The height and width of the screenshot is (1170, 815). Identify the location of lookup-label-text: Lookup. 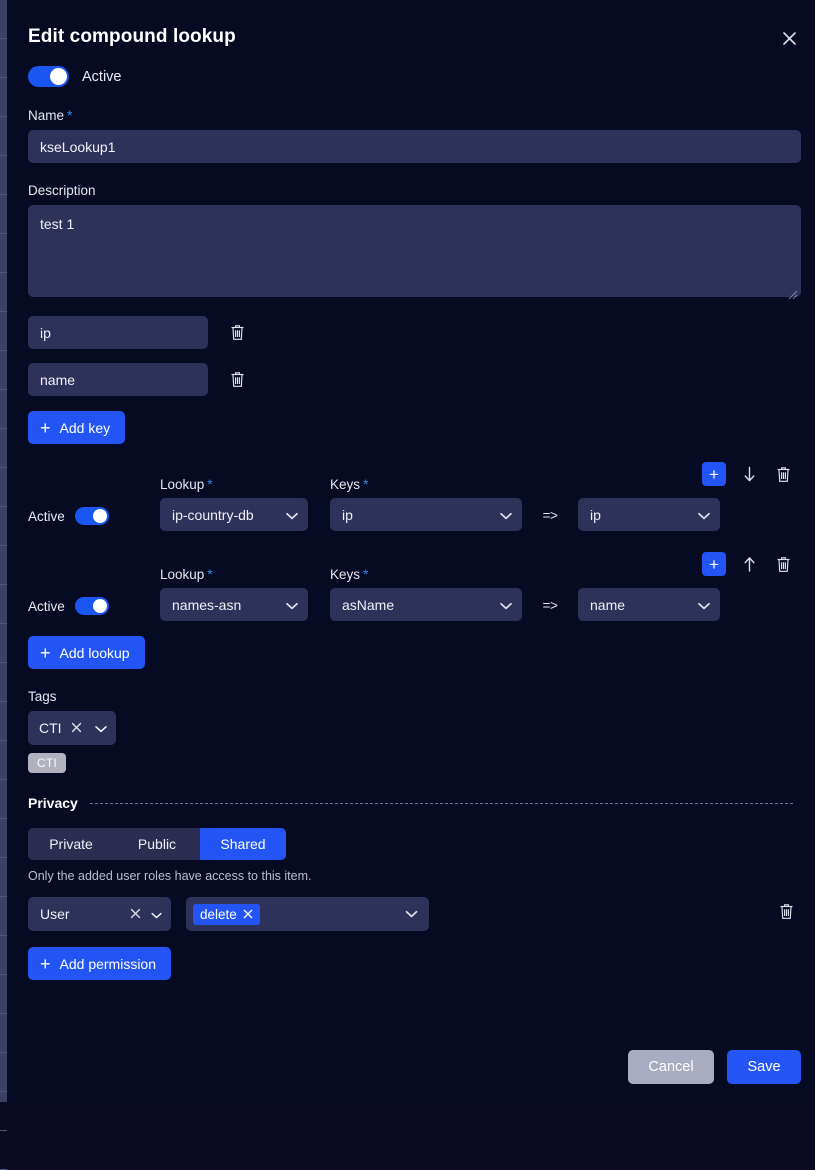
(182, 574).